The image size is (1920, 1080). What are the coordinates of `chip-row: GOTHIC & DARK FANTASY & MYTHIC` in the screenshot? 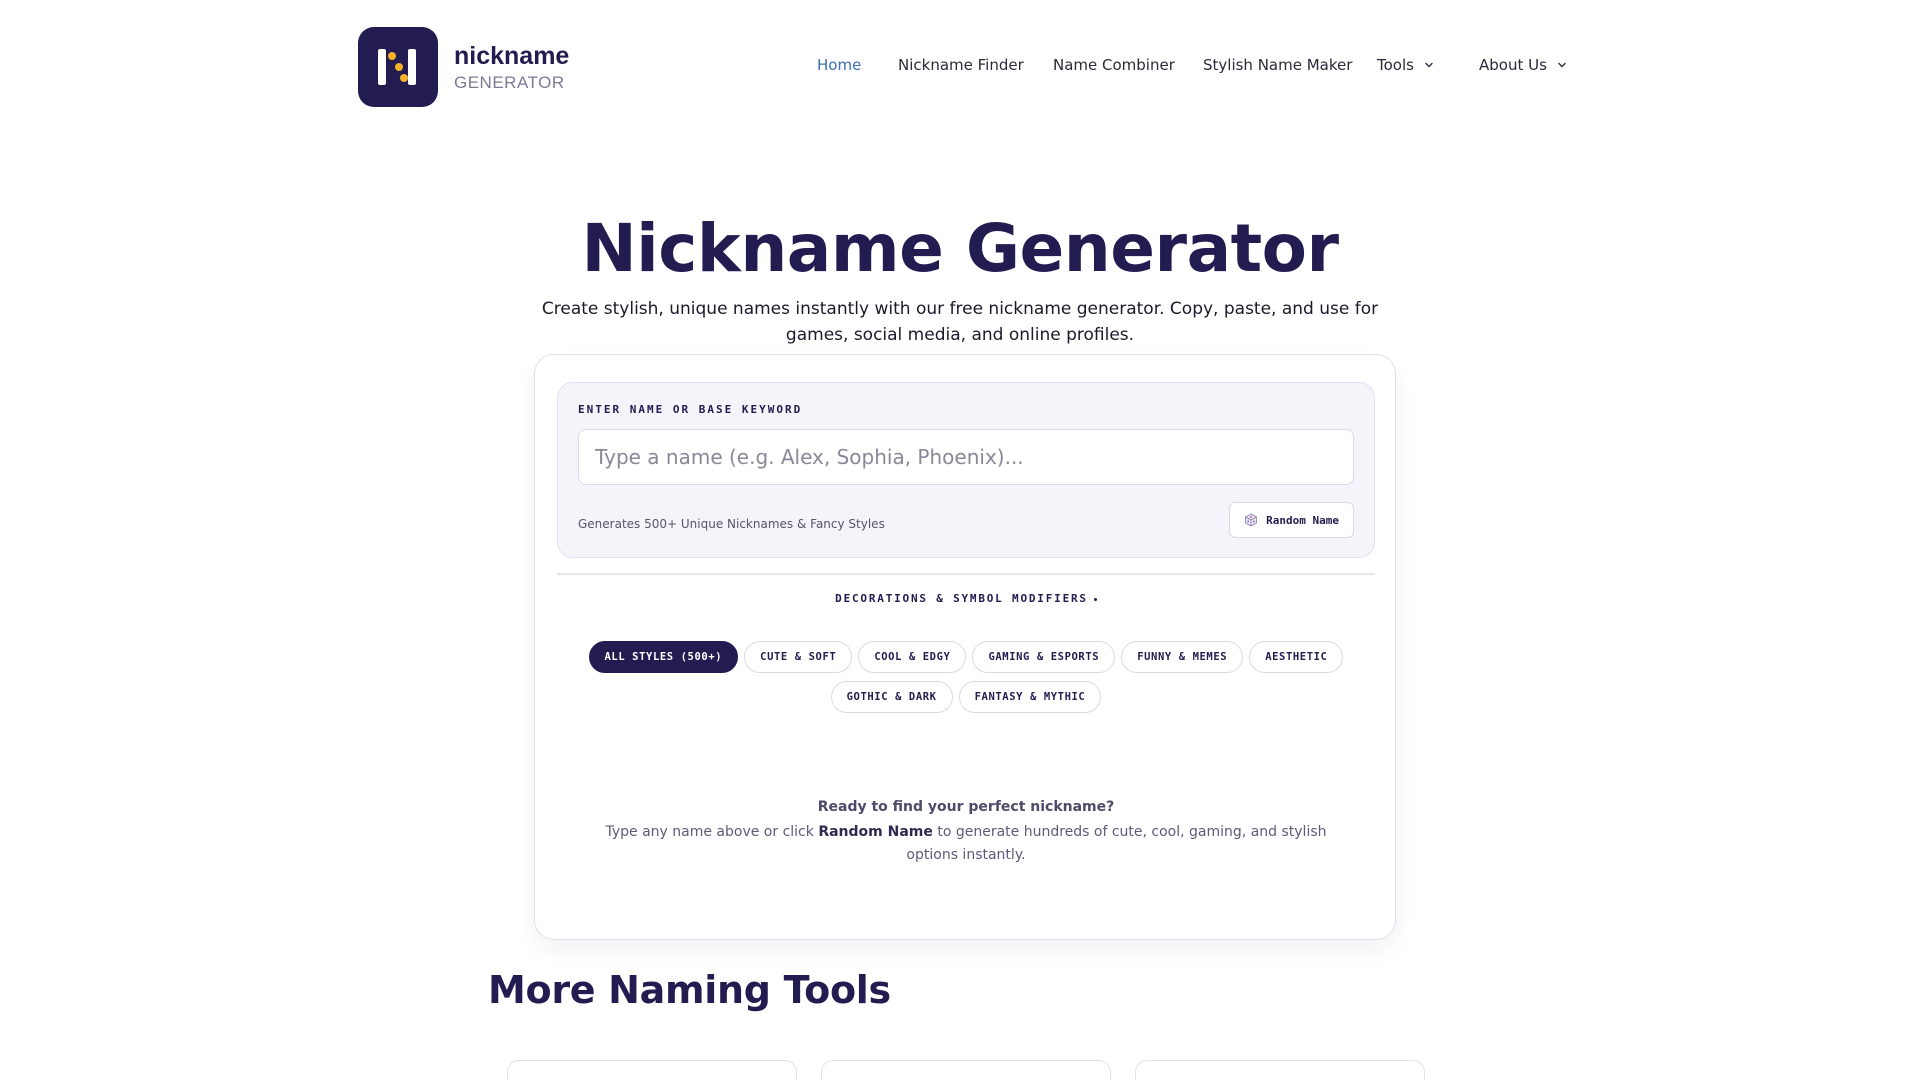 It's located at (966, 697).